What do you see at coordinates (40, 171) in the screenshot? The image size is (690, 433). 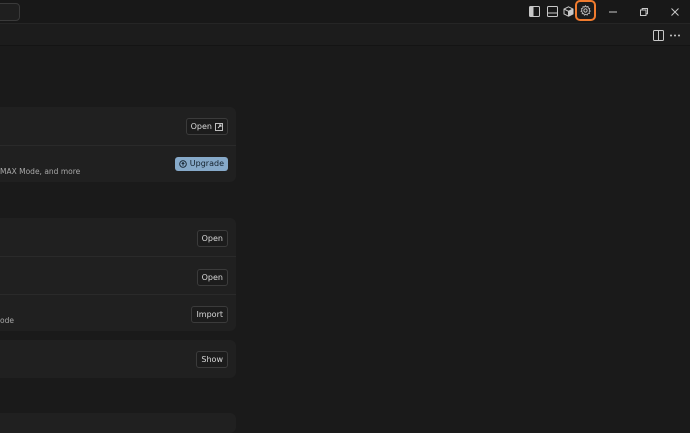 I see `row-description: MAX Mode, and more` at bounding box center [40, 171].